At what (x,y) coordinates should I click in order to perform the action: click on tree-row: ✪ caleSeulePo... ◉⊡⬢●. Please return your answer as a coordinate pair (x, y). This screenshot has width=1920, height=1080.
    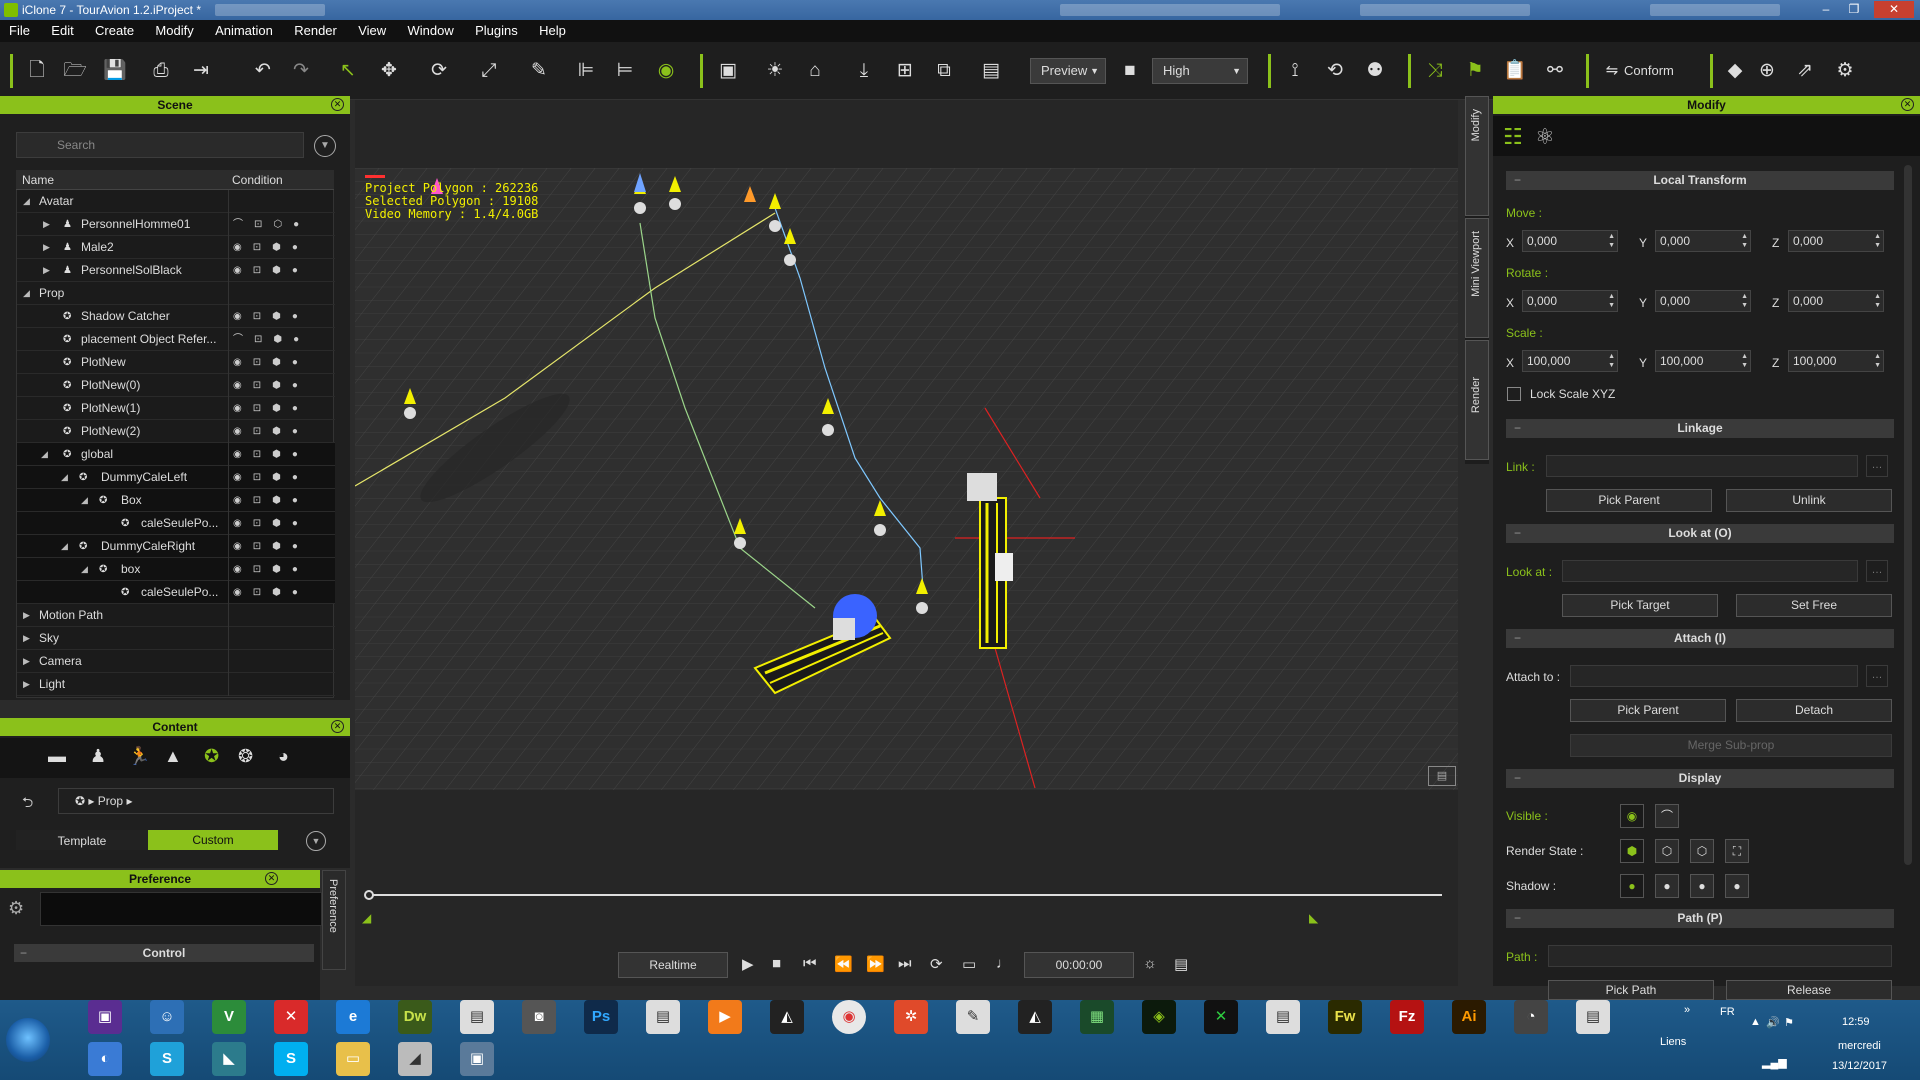
    Looking at the image, I should click on (176, 523).